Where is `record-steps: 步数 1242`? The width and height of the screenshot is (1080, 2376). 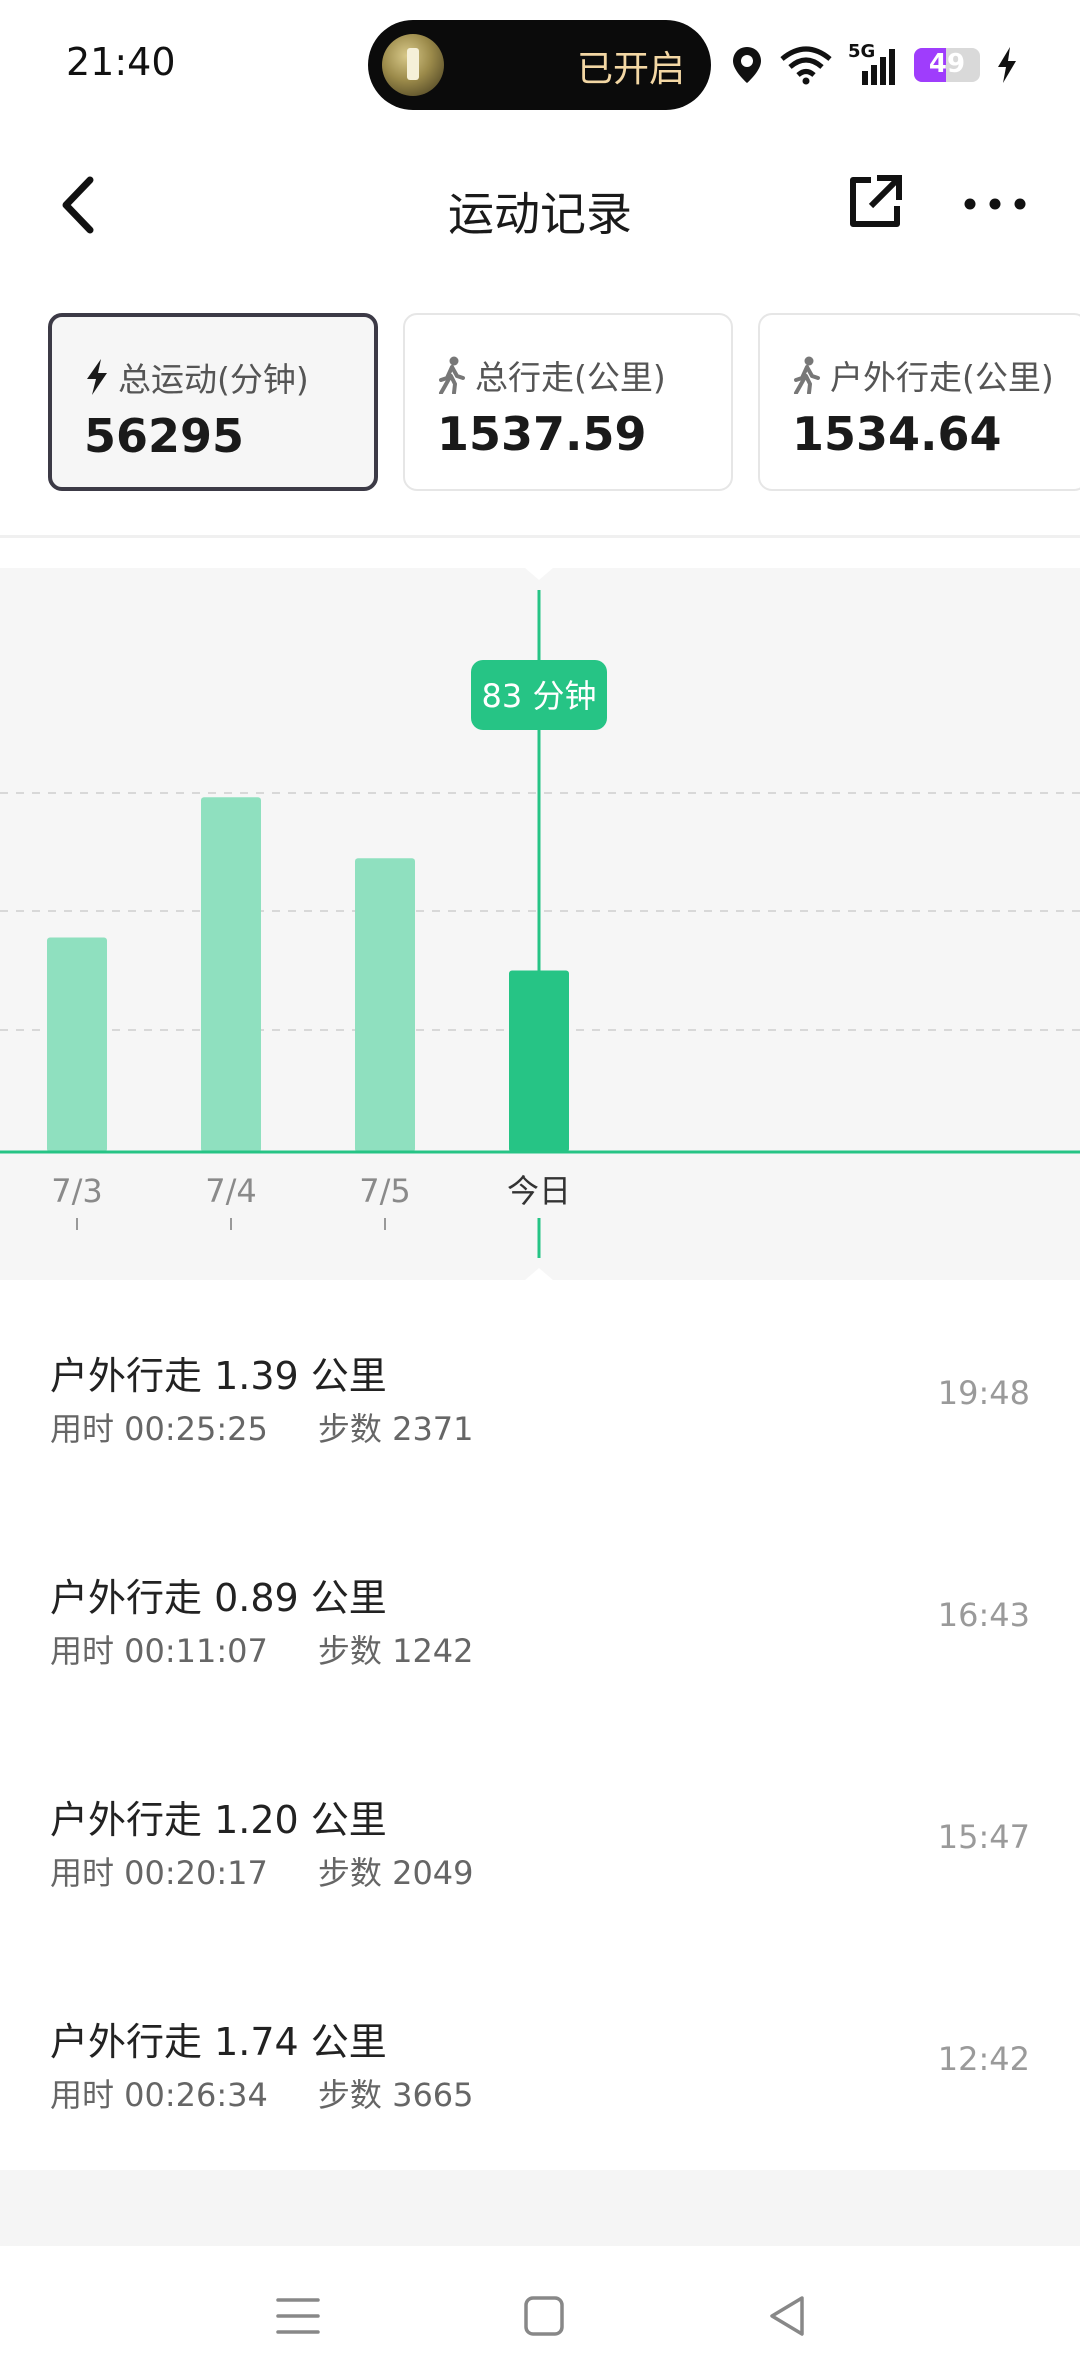 record-steps: 步数 1242 is located at coordinates (395, 1651).